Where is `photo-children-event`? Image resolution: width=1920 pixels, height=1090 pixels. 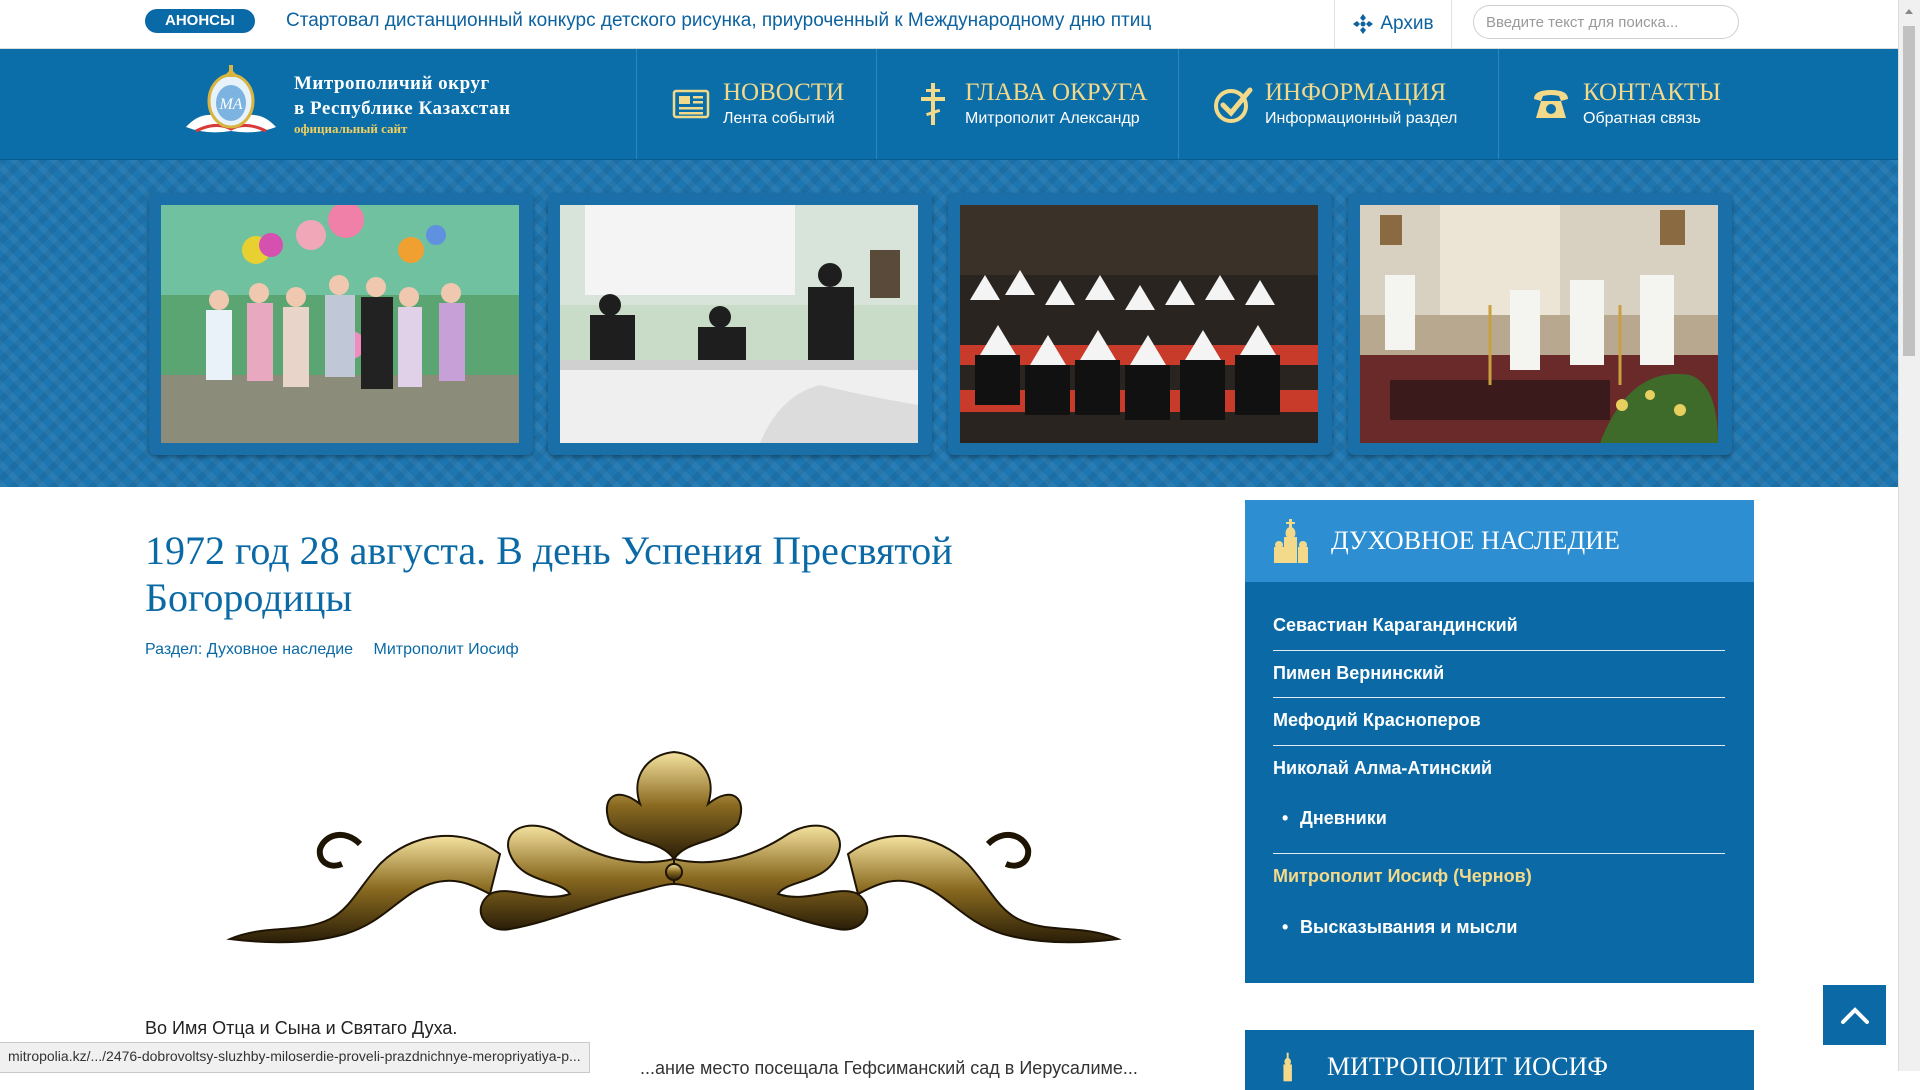
photo-children-event is located at coordinates (340, 324).